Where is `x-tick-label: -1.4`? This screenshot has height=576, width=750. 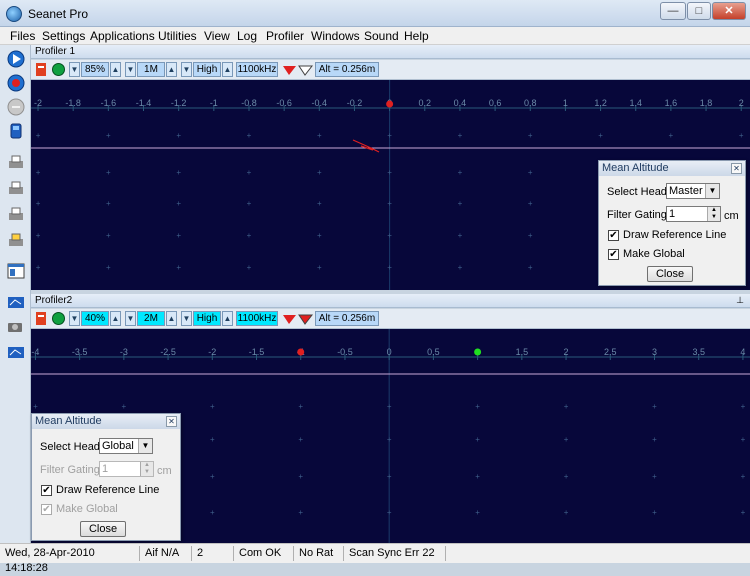 x-tick-label: -1.4 is located at coordinates (144, 103).